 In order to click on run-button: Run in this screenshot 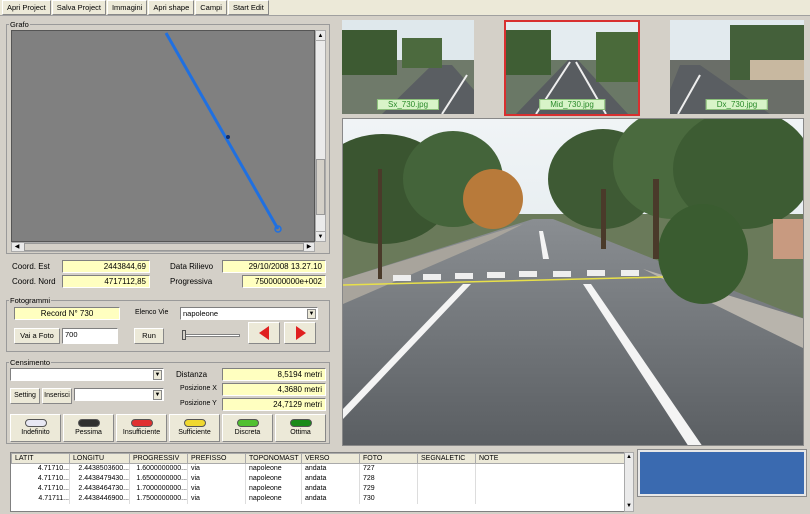, I will do `click(149, 336)`.